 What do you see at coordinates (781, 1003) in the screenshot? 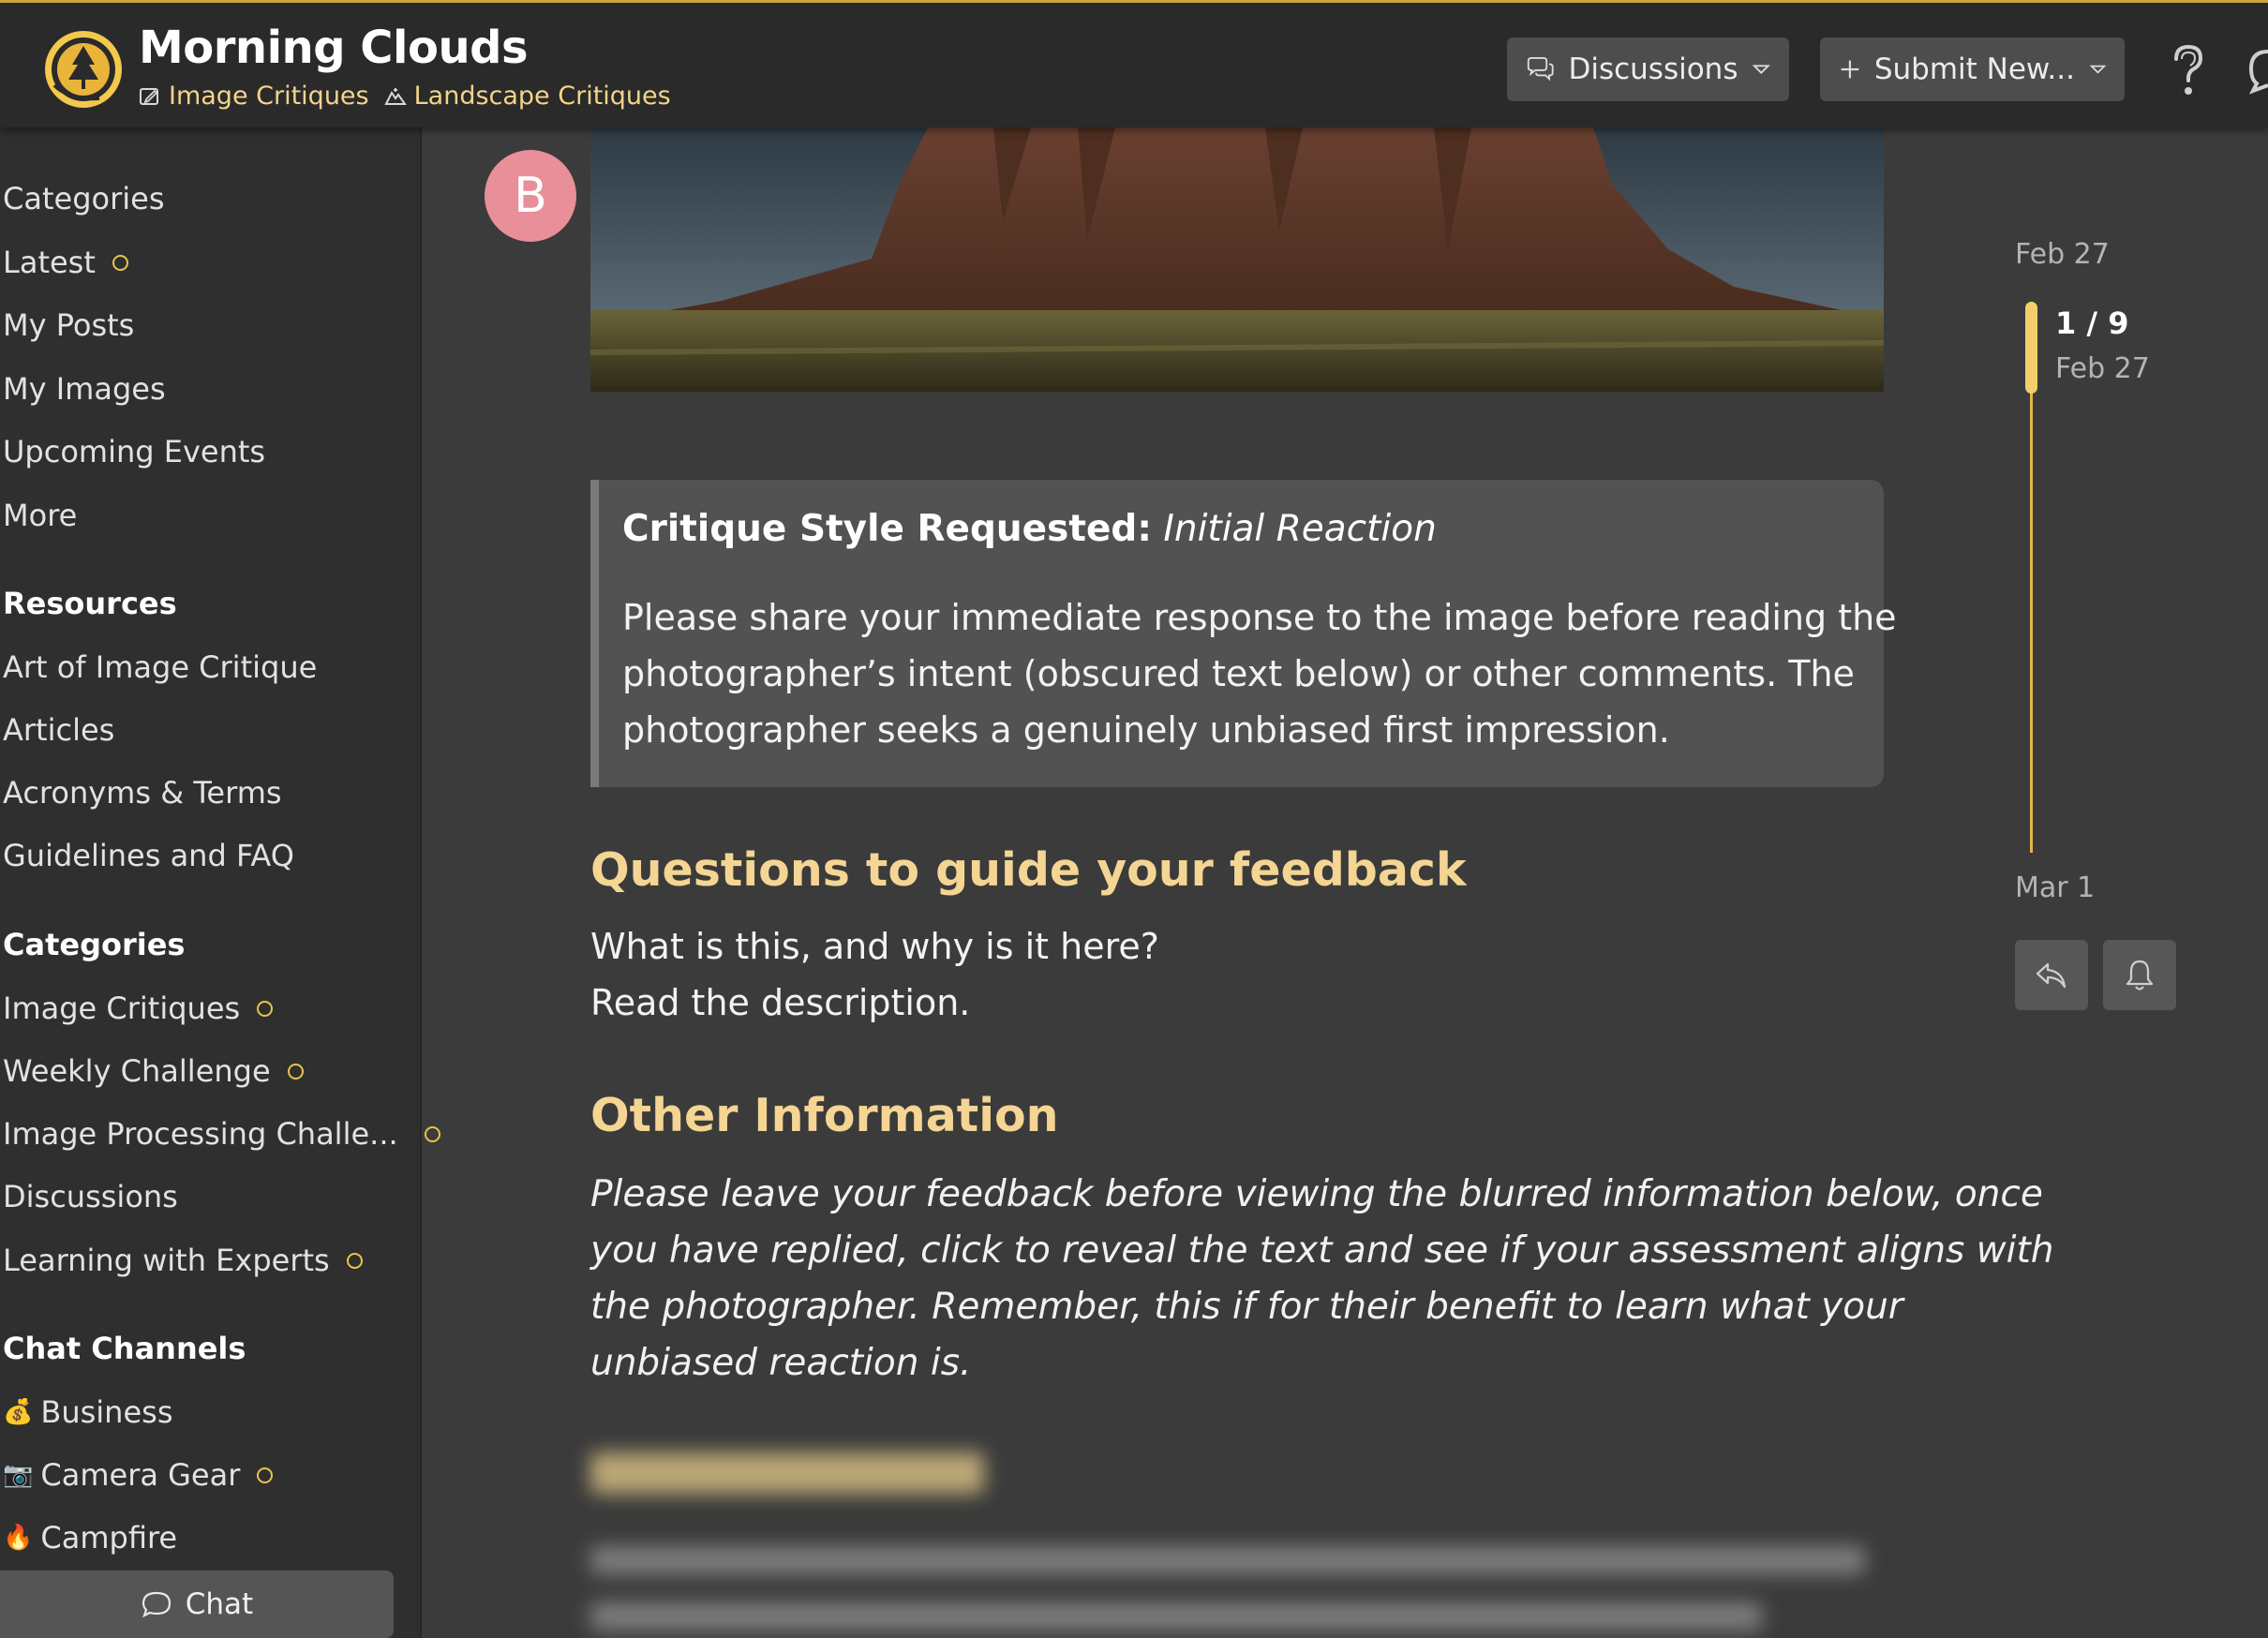
I see `questions-line: Read the description.` at bounding box center [781, 1003].